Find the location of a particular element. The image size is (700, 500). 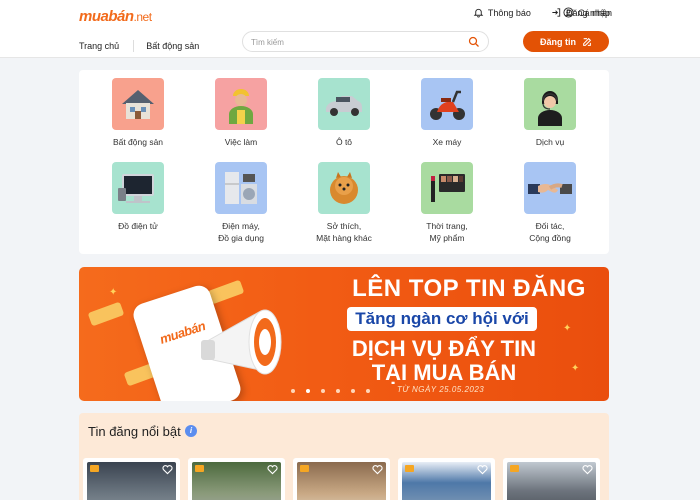

category-label-line1: Sở thích, is located at coordinates (344, 226).